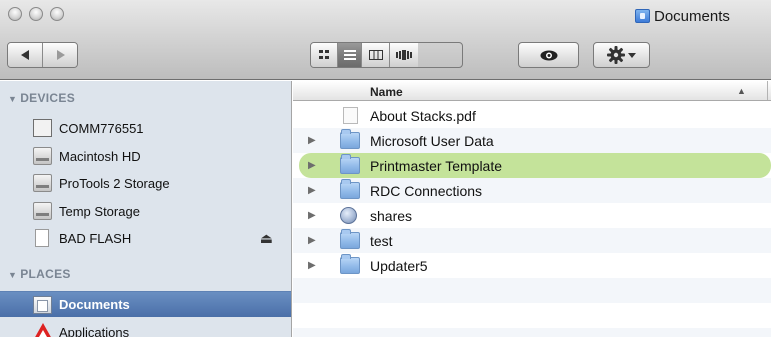 The image size is (771, 337). I want to click on forward-button, so click(60, 55).